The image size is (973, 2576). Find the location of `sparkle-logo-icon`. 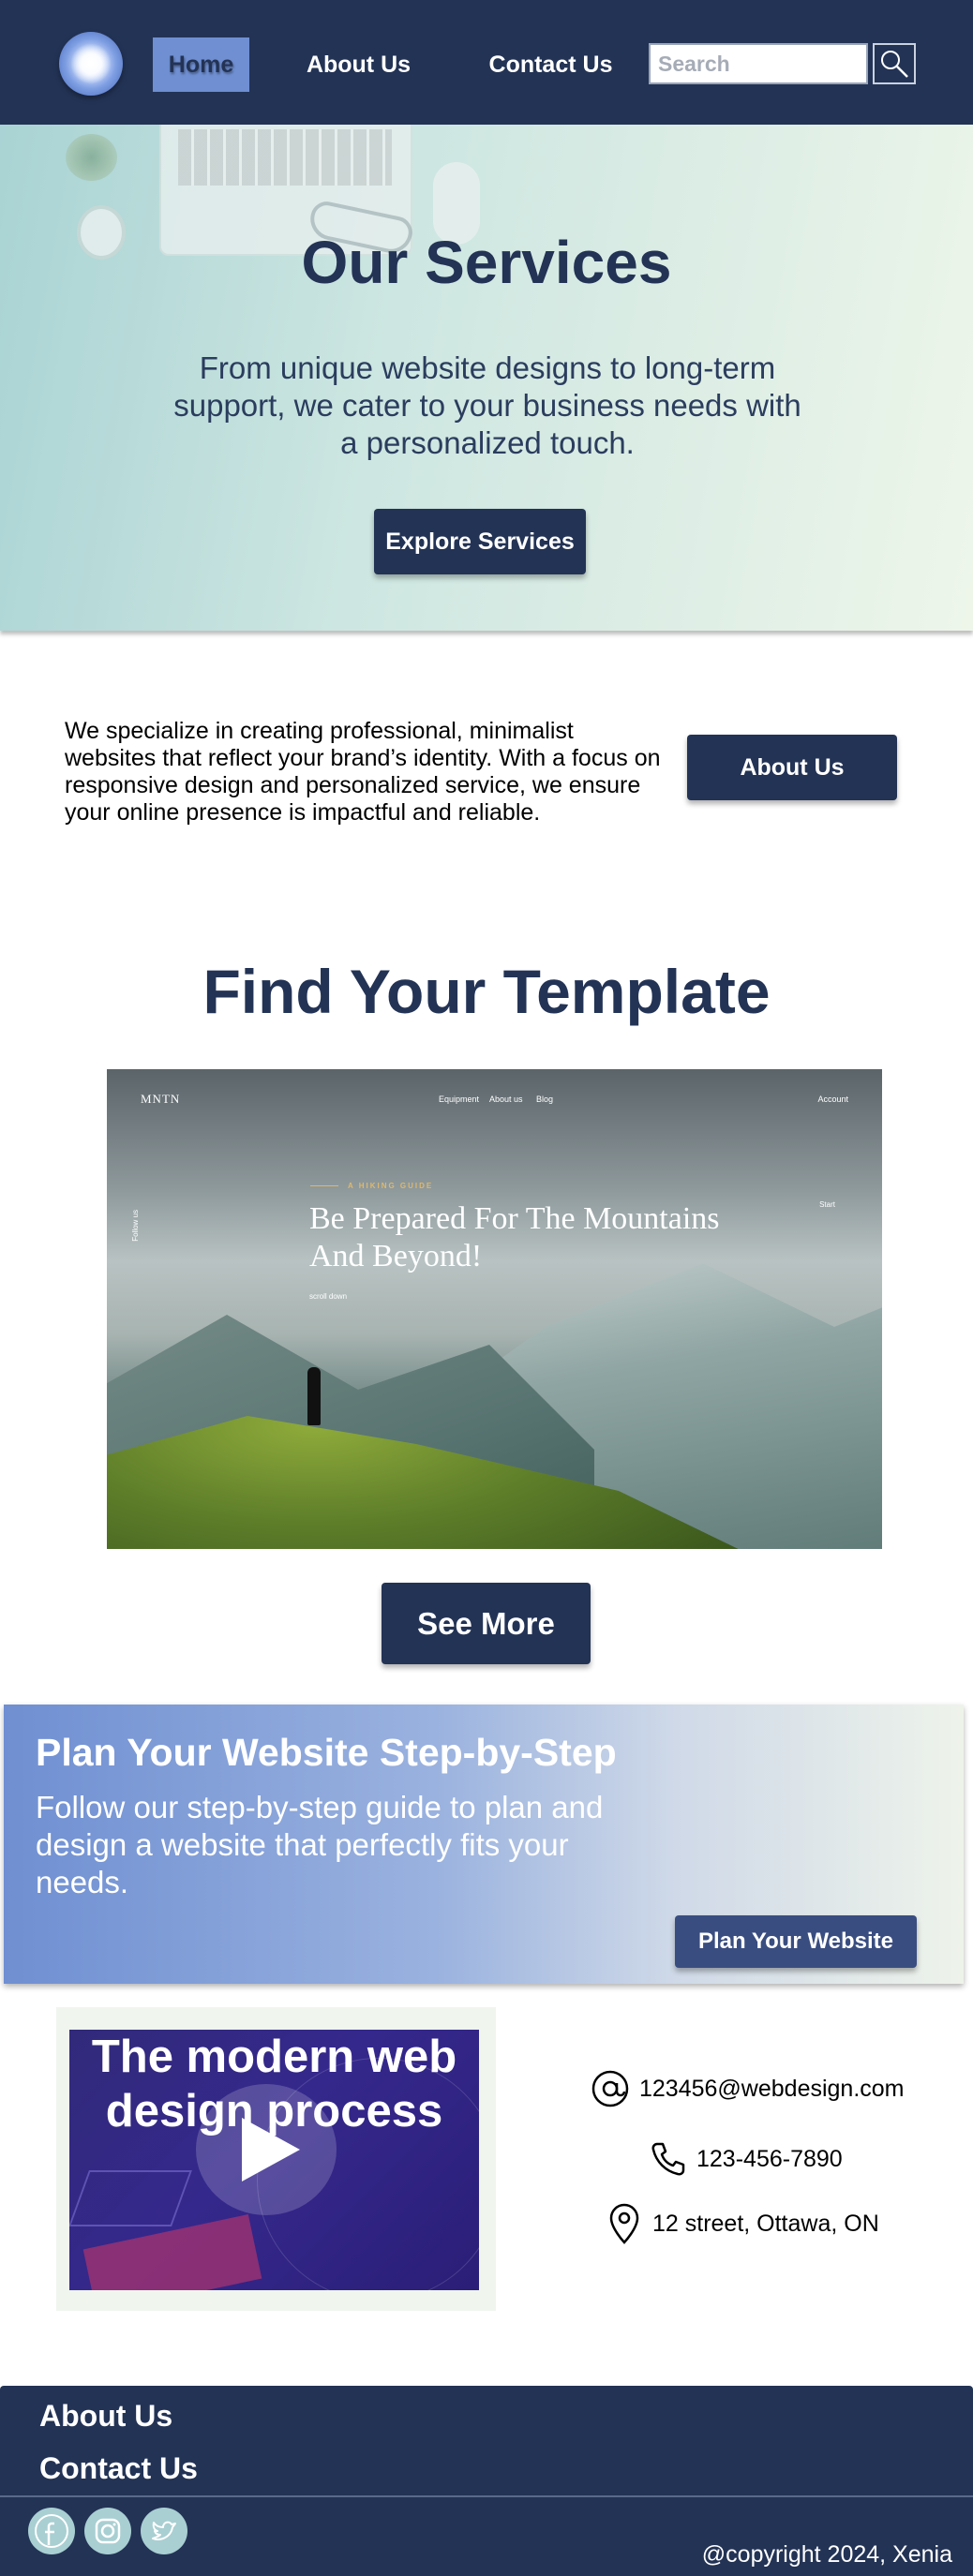

sparkle-logo-icon is located at coordinates (91, 64).